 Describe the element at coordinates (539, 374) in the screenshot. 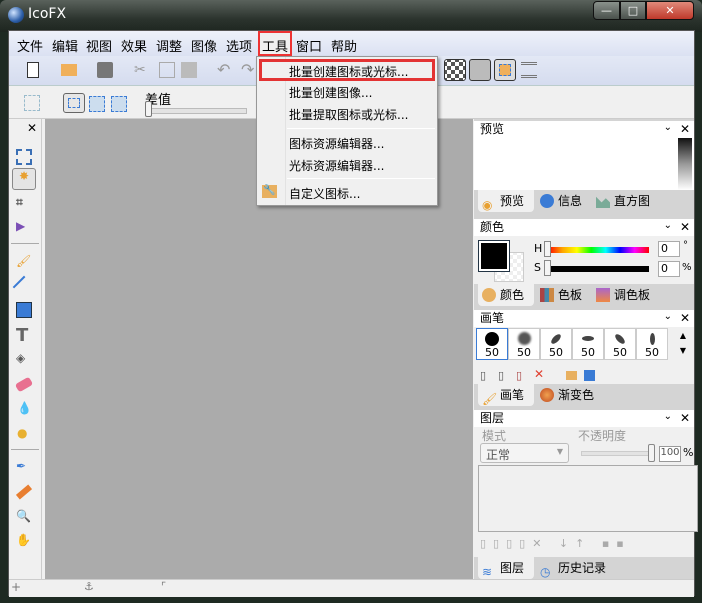

I see `delete-brush-icon: ✕` at that location.